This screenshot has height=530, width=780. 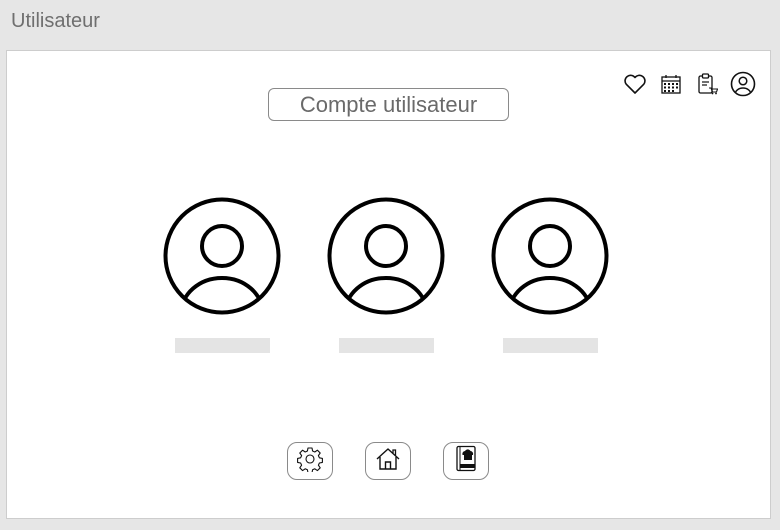 I want to click on gear-icon, so click(x=310, y=461).